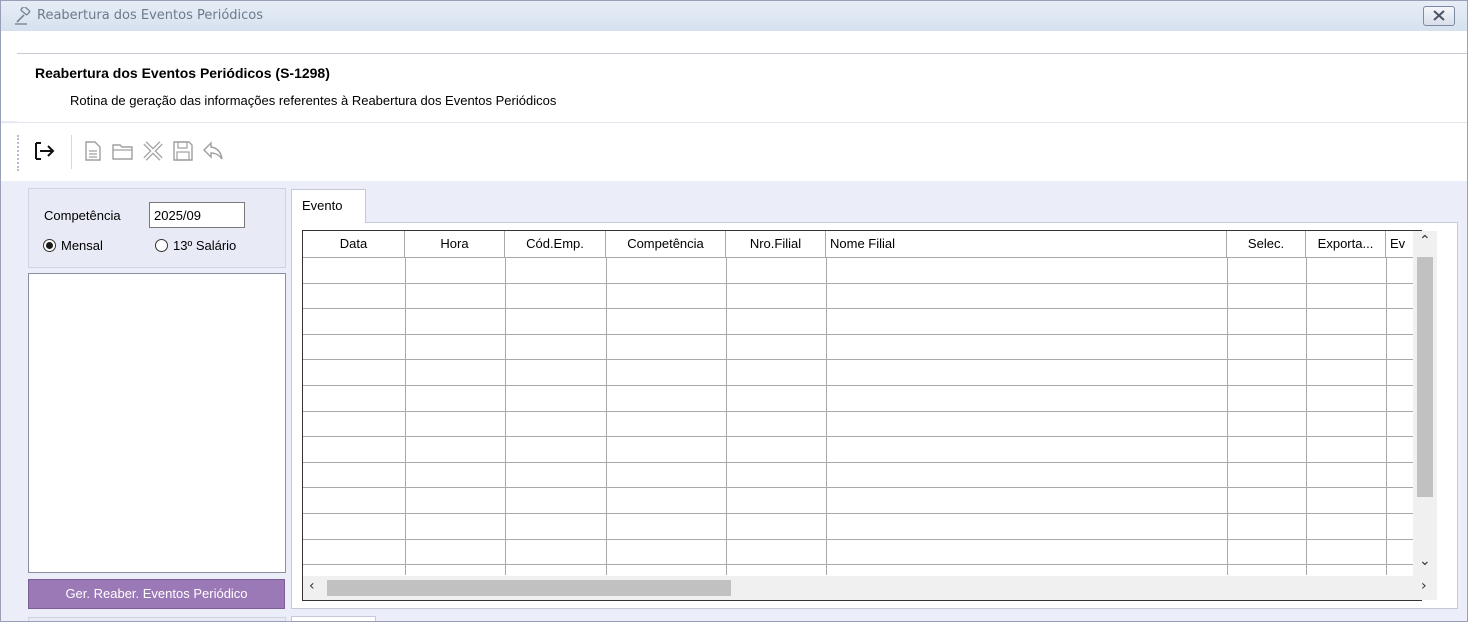  Describe the element at coordinates (205, 245) in the screenshot. I see `radio-13-salario-label: 13º Salário` at that location.